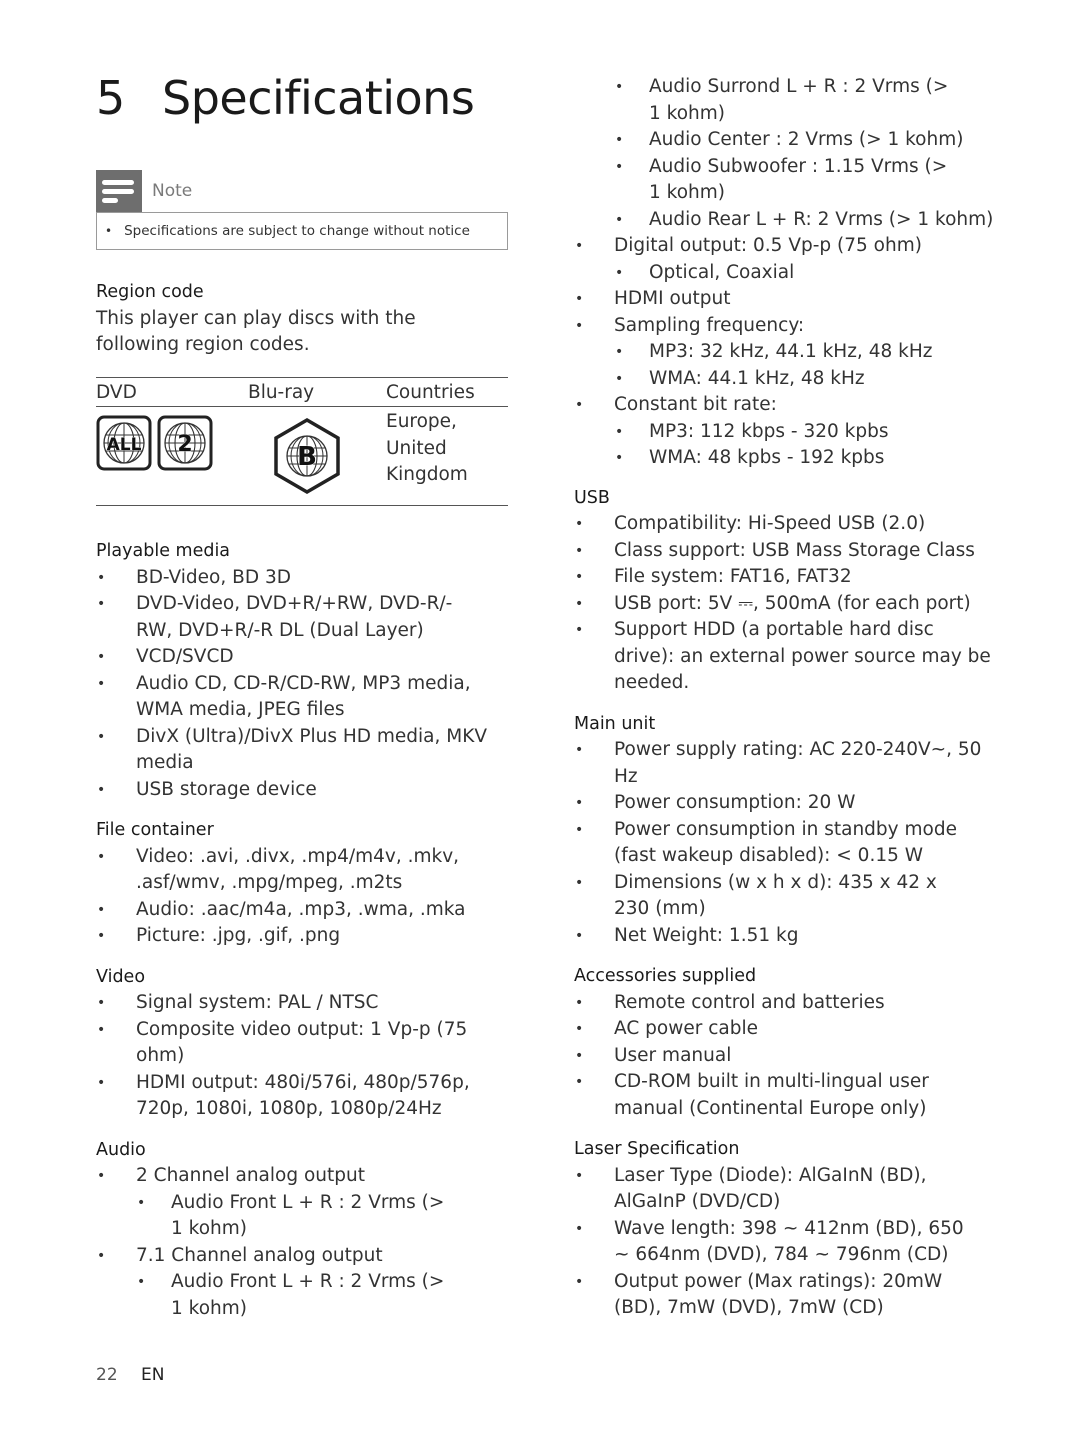 The width and height of the screenshot is (1080, 1440). Describe the element at coordinates (784, 577) in the screenshot. I see `list-item: File system: FAT16, FAT32` at that location.